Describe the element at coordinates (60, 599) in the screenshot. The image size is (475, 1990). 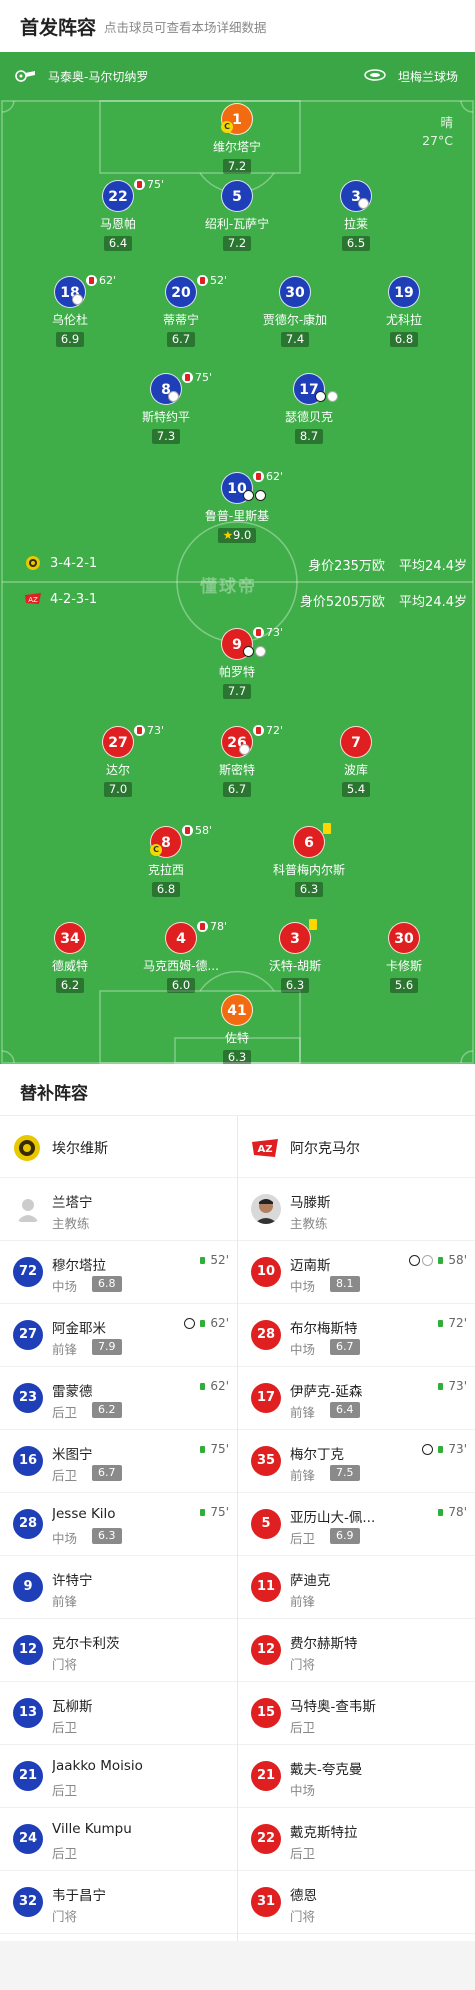
I see `away-formation: AZ 4-2-3-1` at that location.